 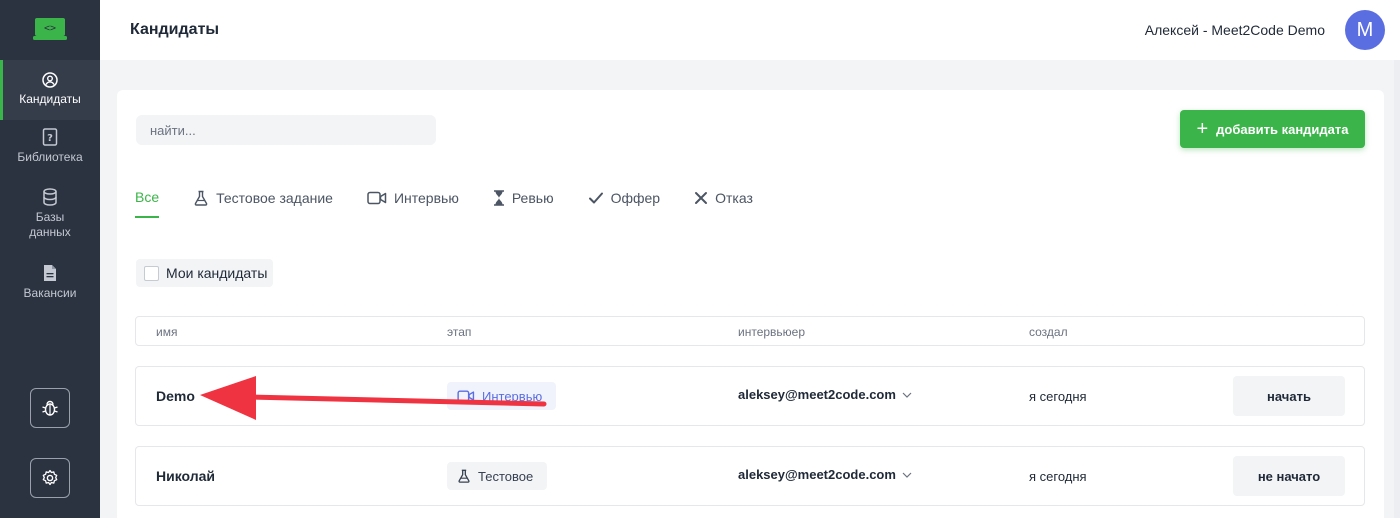 What do you see at coordinates (175, 29) in the screenshot?
I see `page-title: Кандидаты` at bounding box center [175, 29].